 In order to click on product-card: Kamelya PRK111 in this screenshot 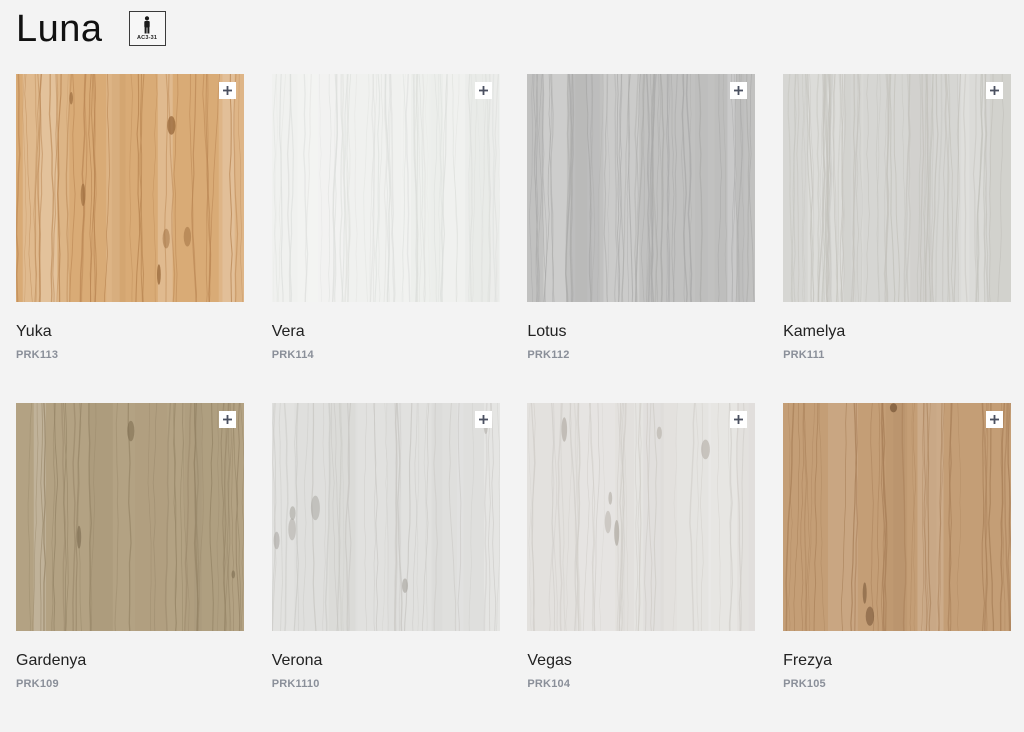, I will do `click(897, 238)`.